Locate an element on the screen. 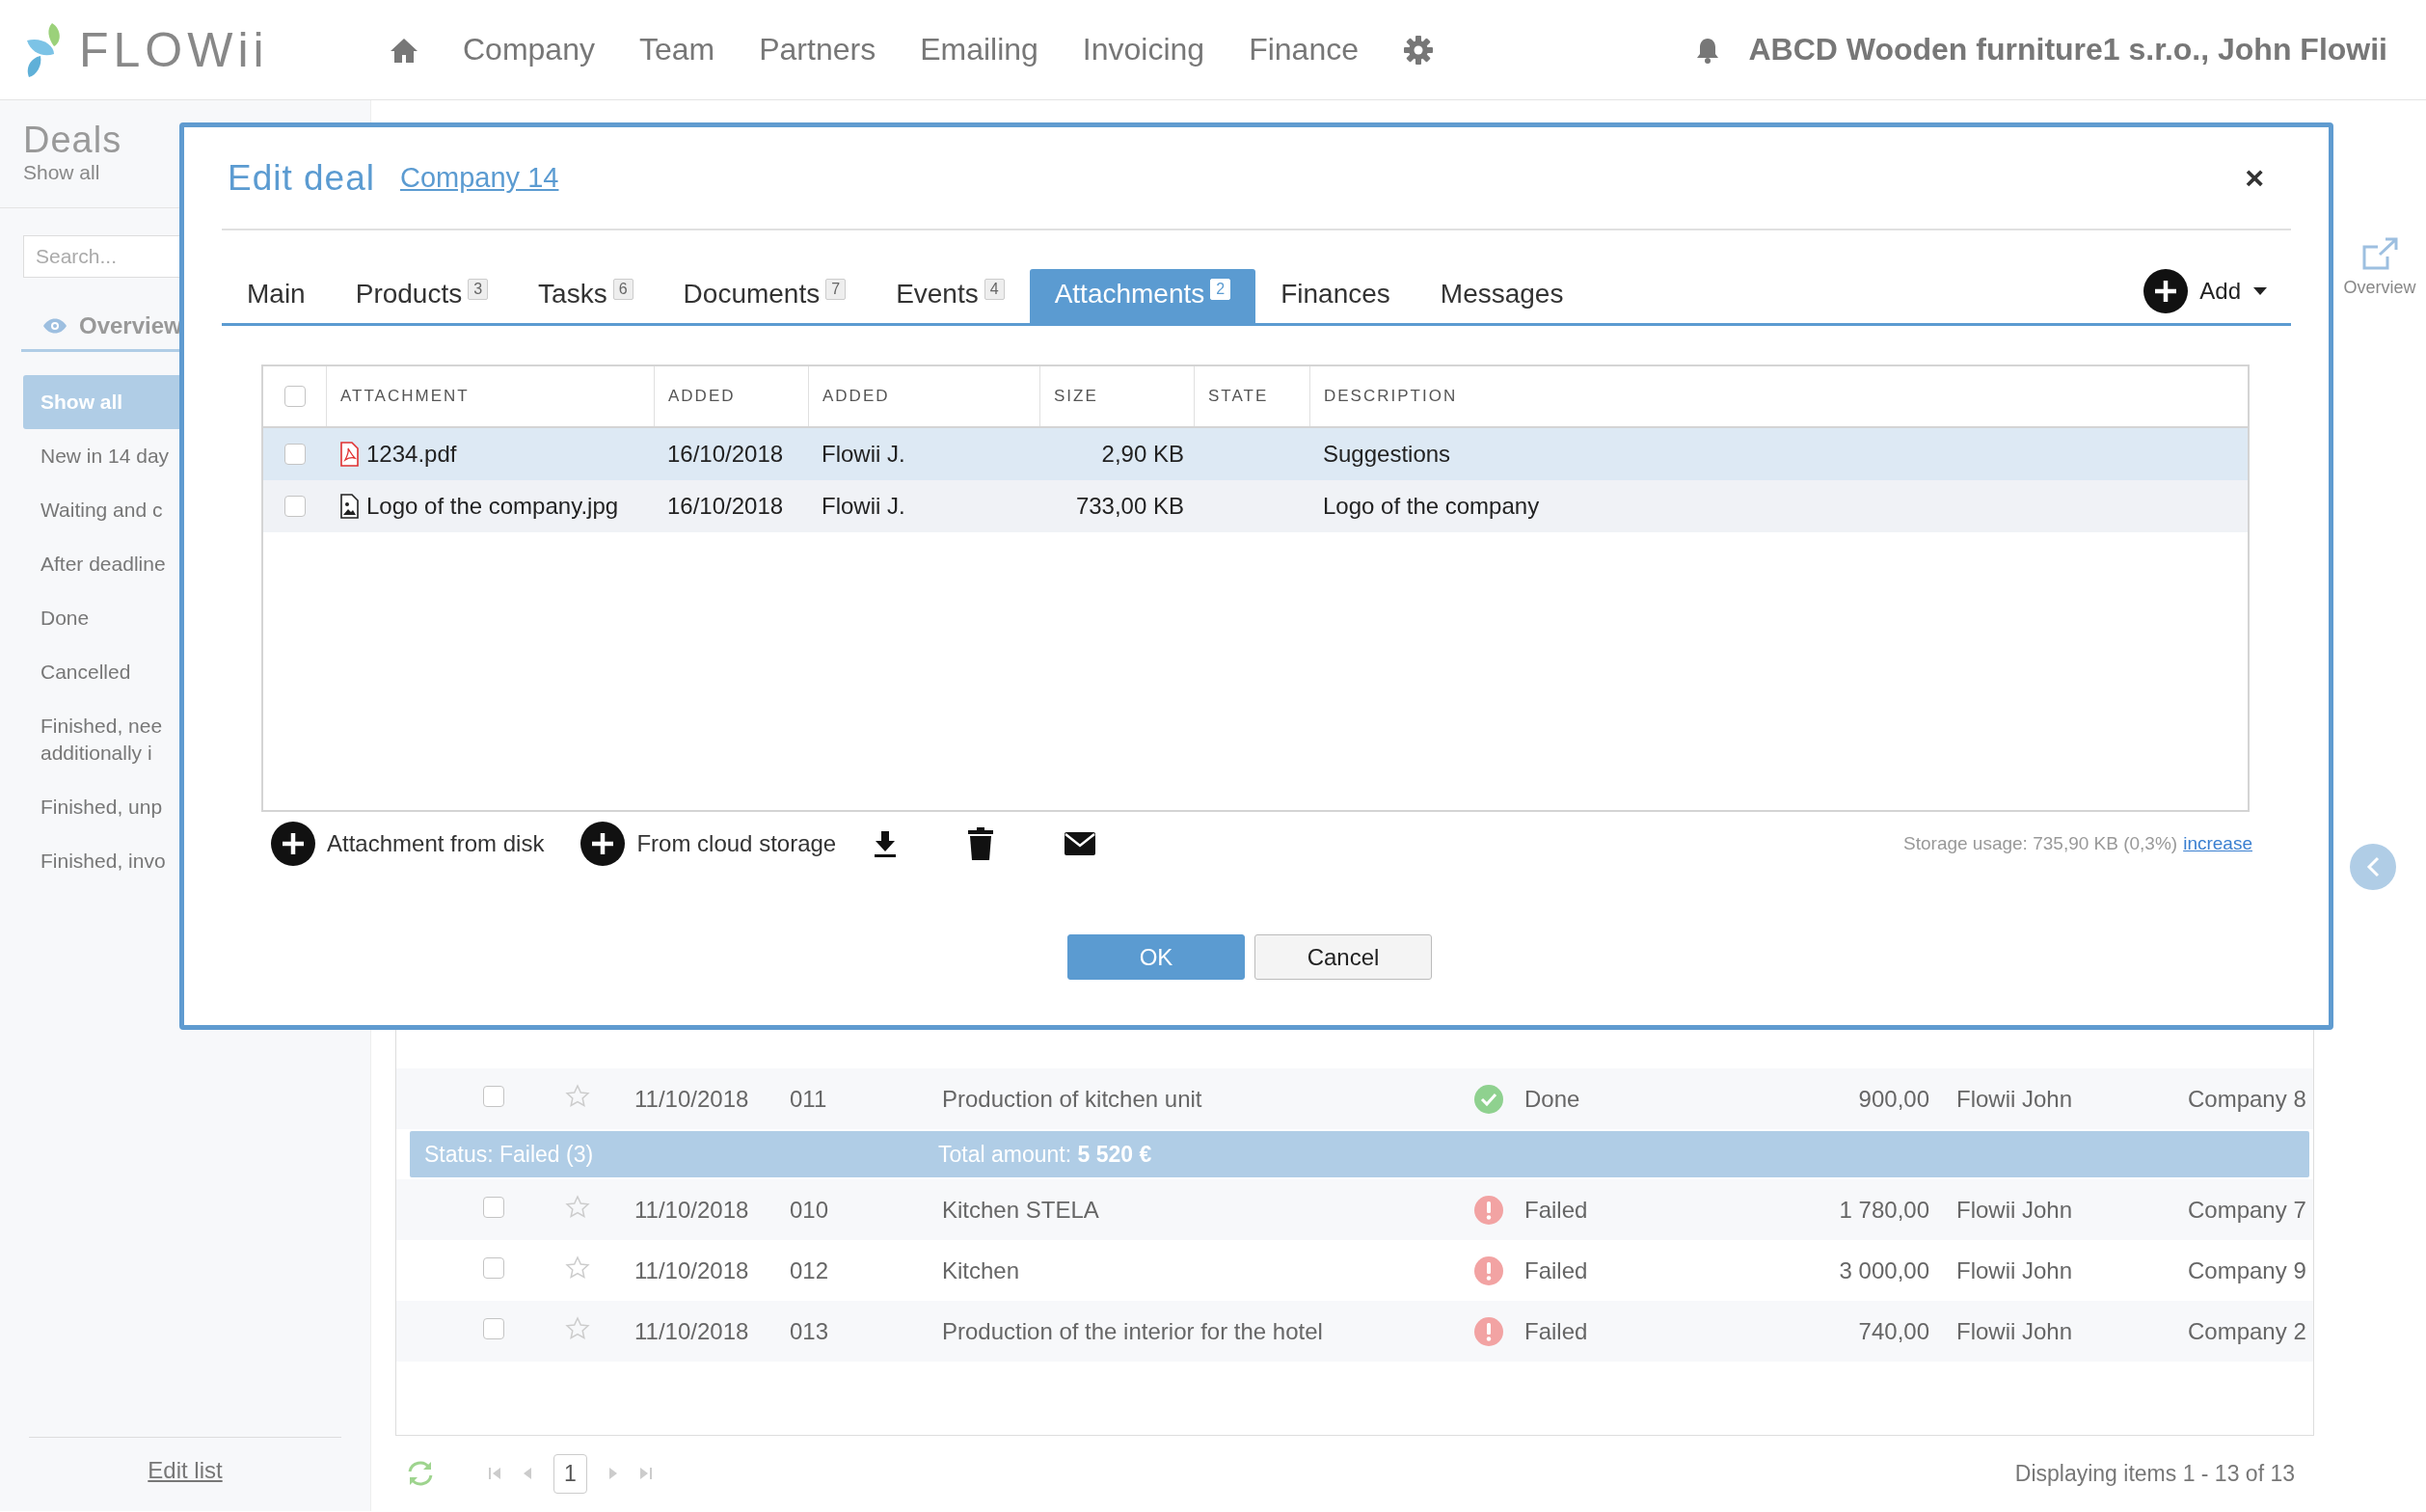  tab-label: Attachments is located at coordinates (1129, 294).